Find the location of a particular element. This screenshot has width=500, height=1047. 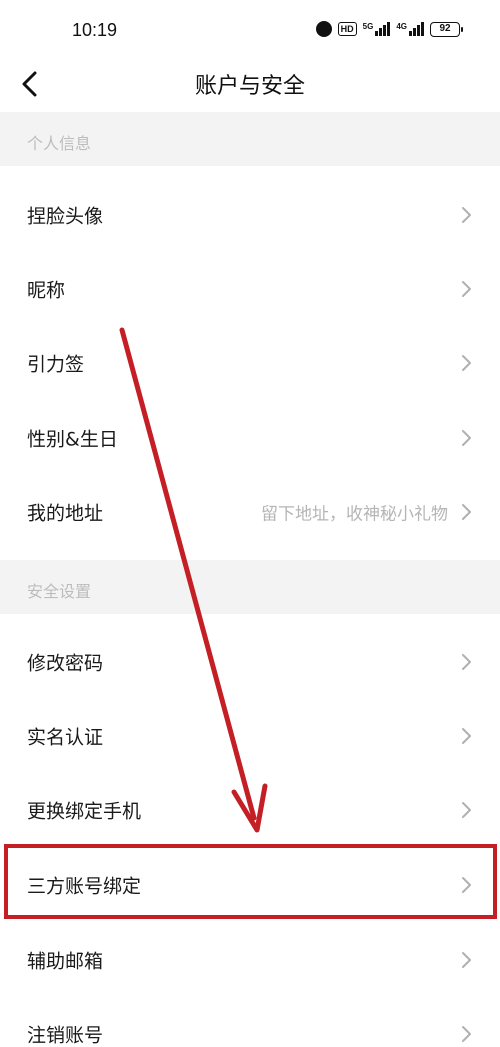

row-label: 注销账号 is located at coordinates (65, 1035).